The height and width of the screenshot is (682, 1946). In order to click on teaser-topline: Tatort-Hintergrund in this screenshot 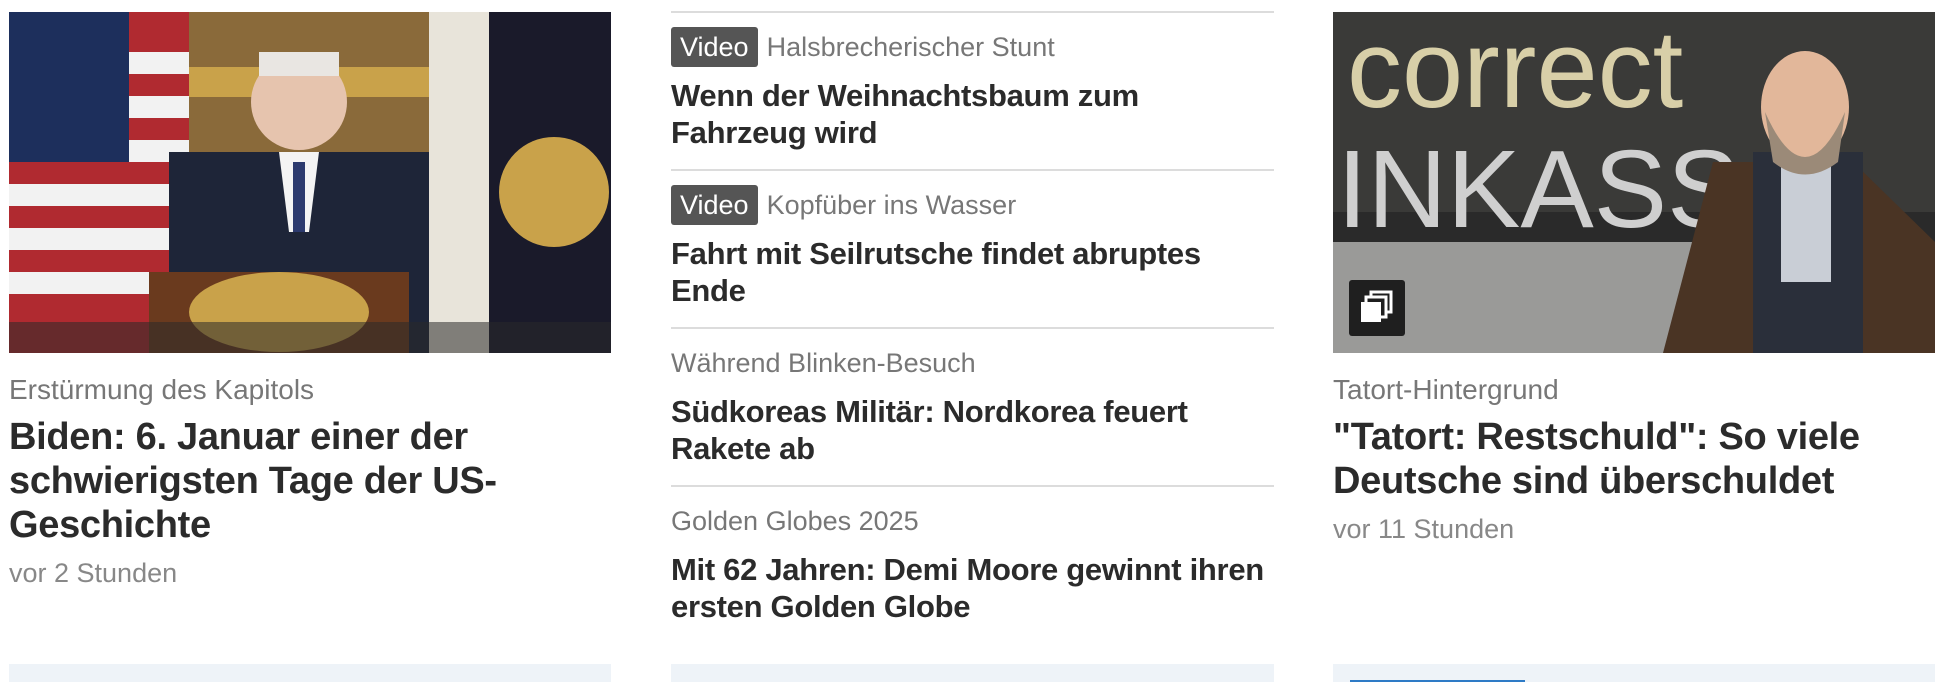, I will do `click(1446, 389)`.